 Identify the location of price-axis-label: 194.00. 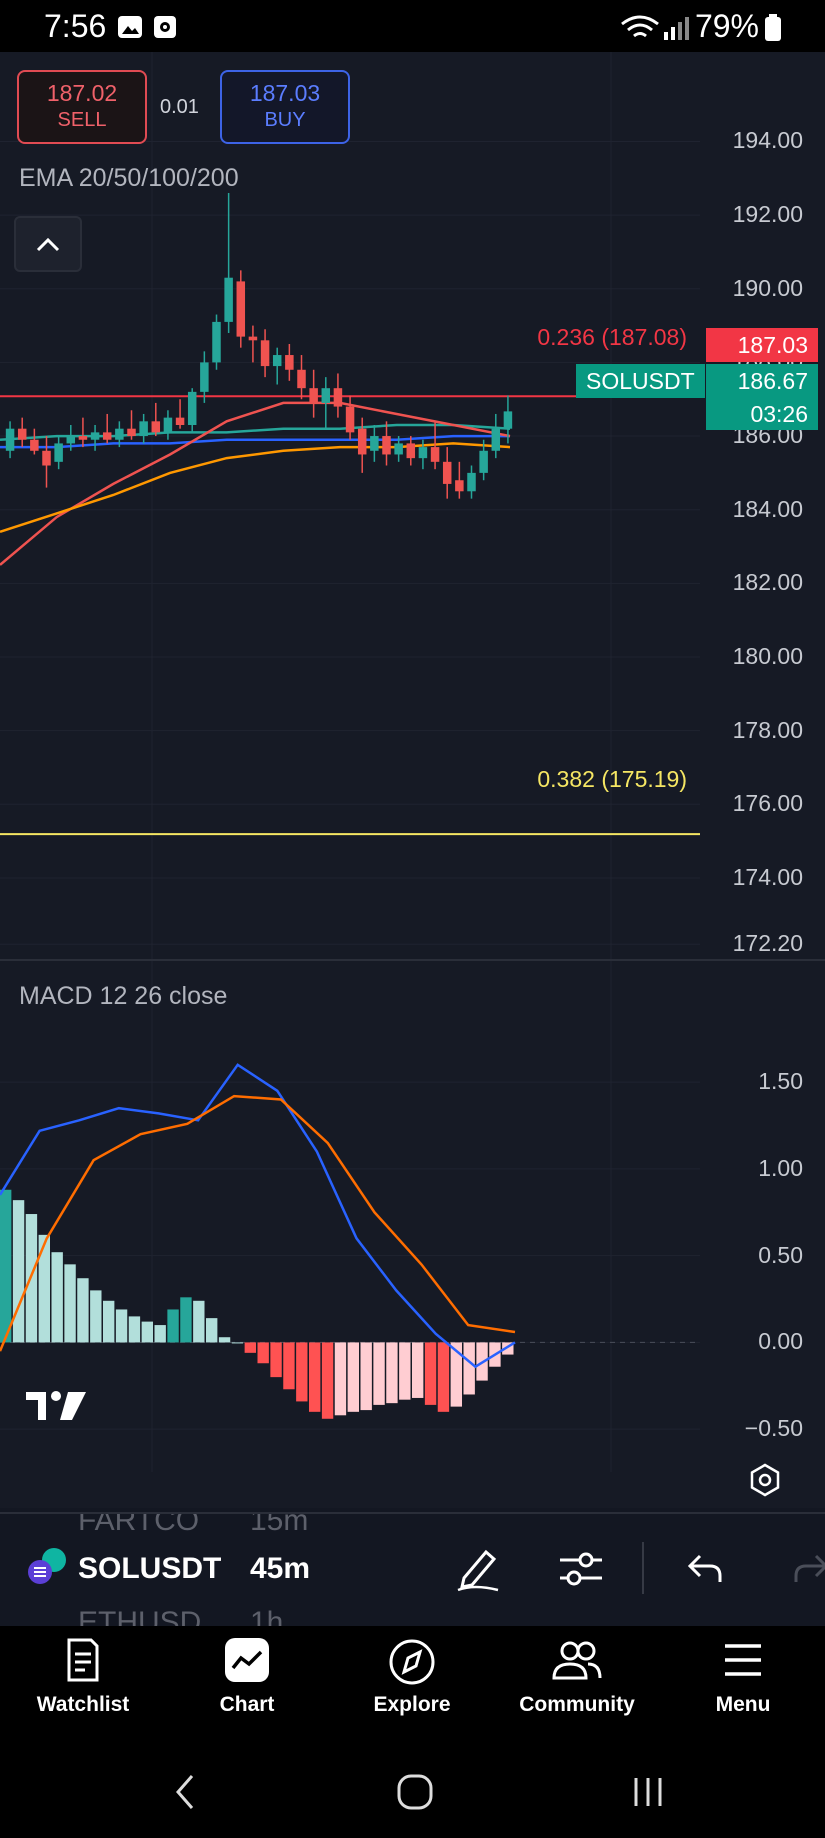
(767, 140).